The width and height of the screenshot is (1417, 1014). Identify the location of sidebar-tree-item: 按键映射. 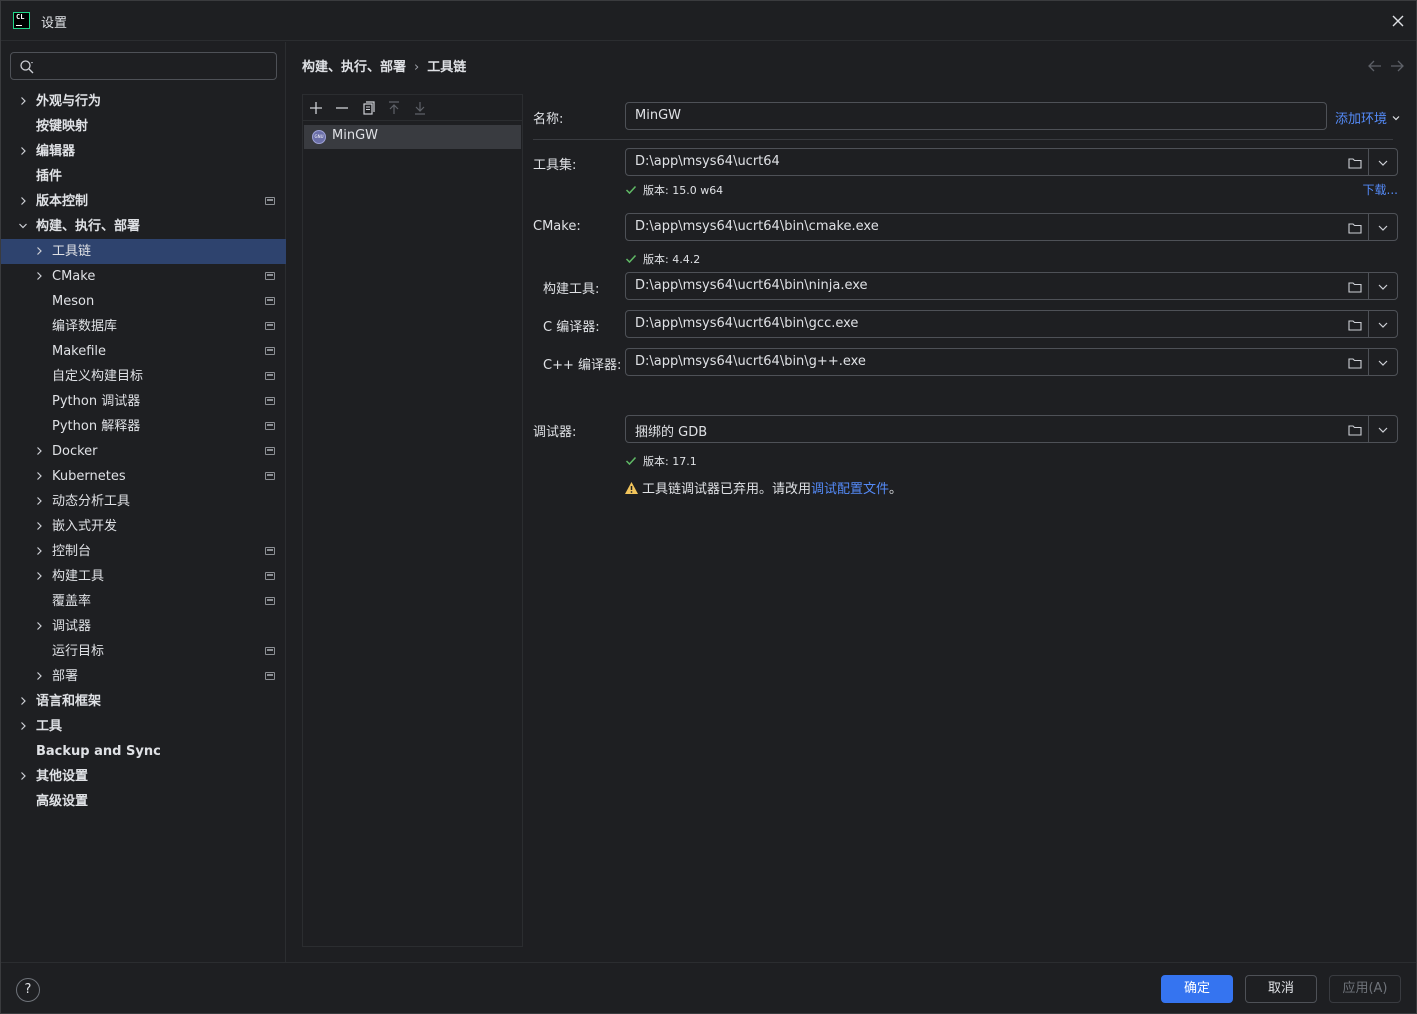
(143, 126).